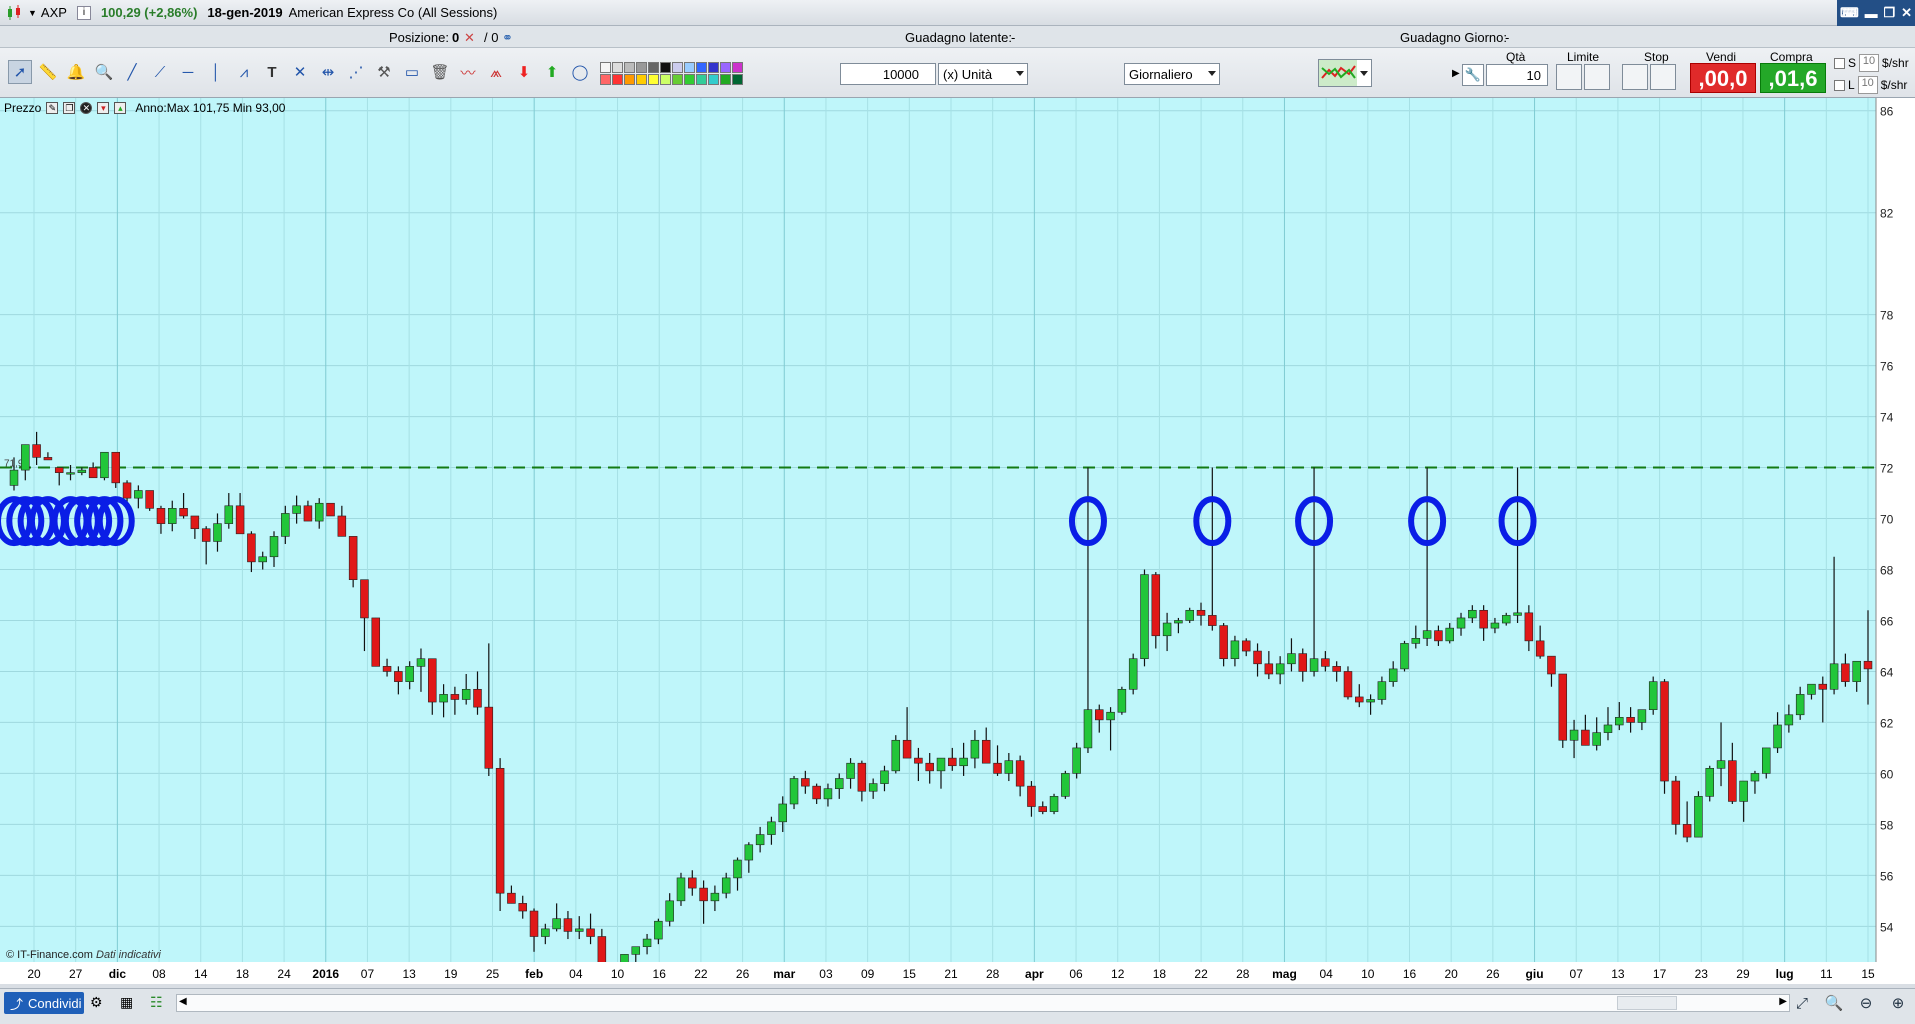  What do you see at coordinates (507, 38) in the screenshot?
I see `link-icon: ⚭` at bounding box center [507, 38].